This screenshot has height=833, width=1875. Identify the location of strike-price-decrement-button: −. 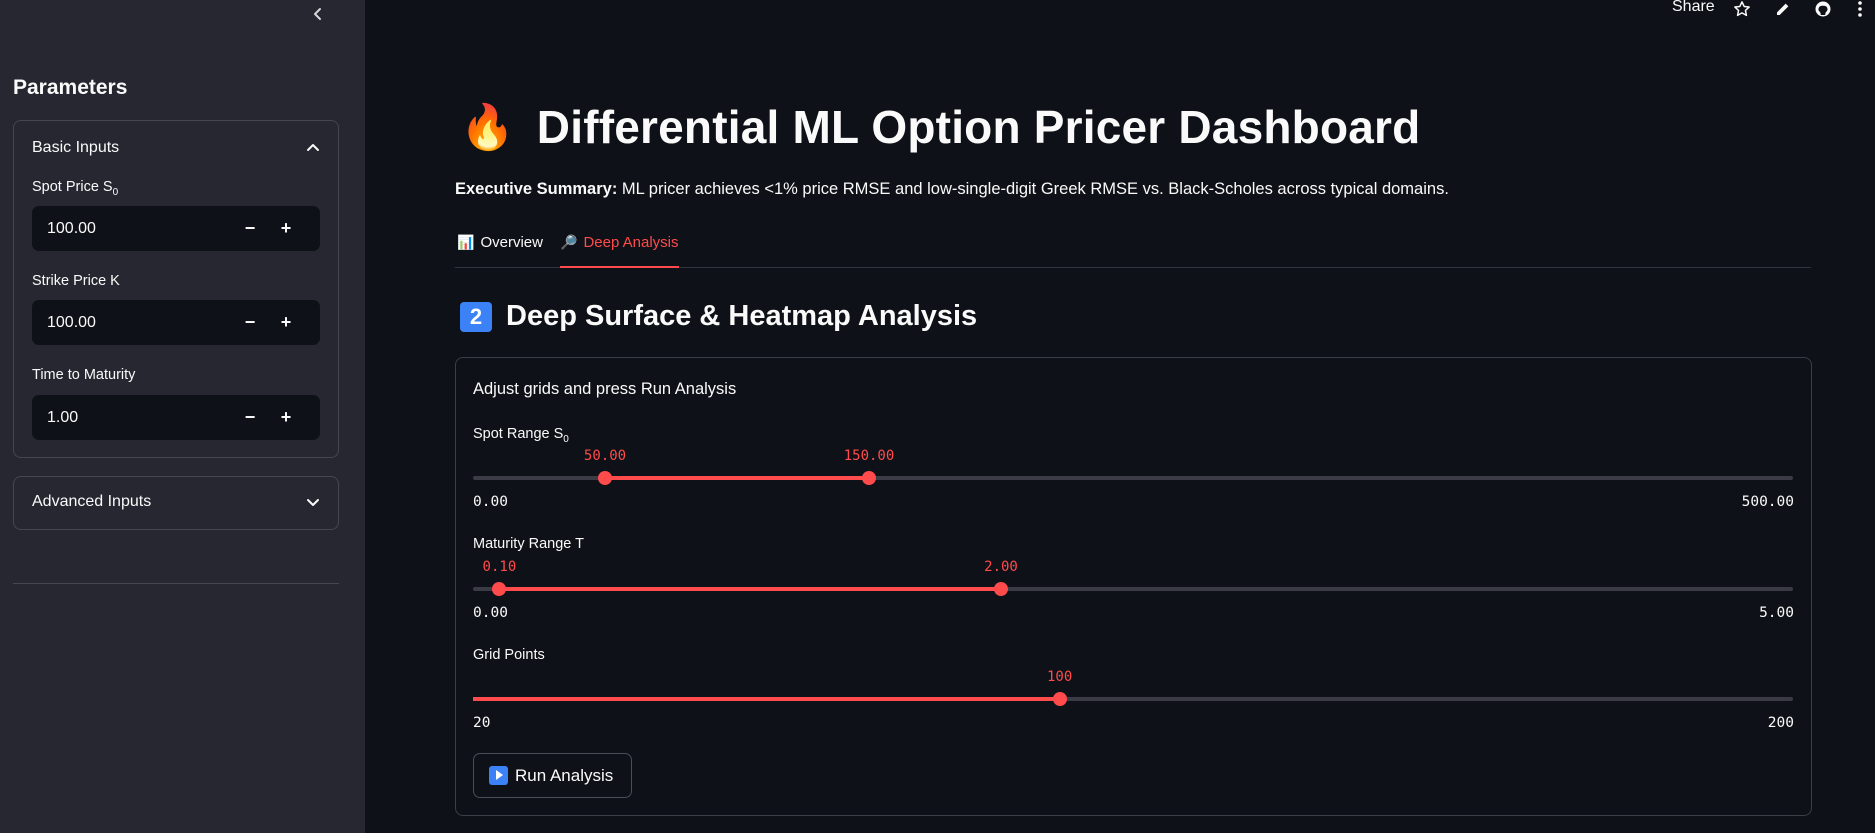
(250, 322).